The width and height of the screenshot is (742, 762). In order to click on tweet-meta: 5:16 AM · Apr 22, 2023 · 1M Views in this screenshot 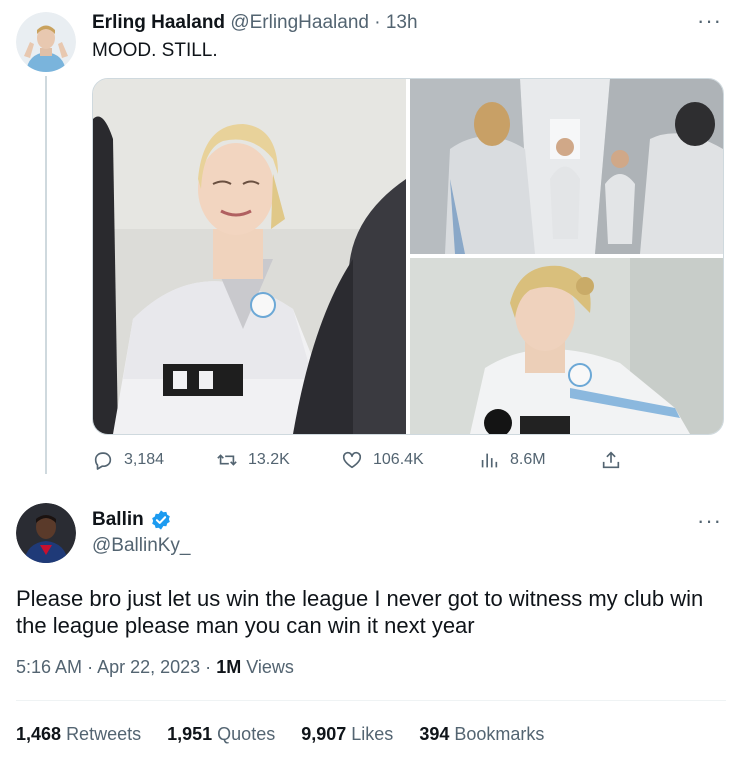, I will do `click(155, 667)`.